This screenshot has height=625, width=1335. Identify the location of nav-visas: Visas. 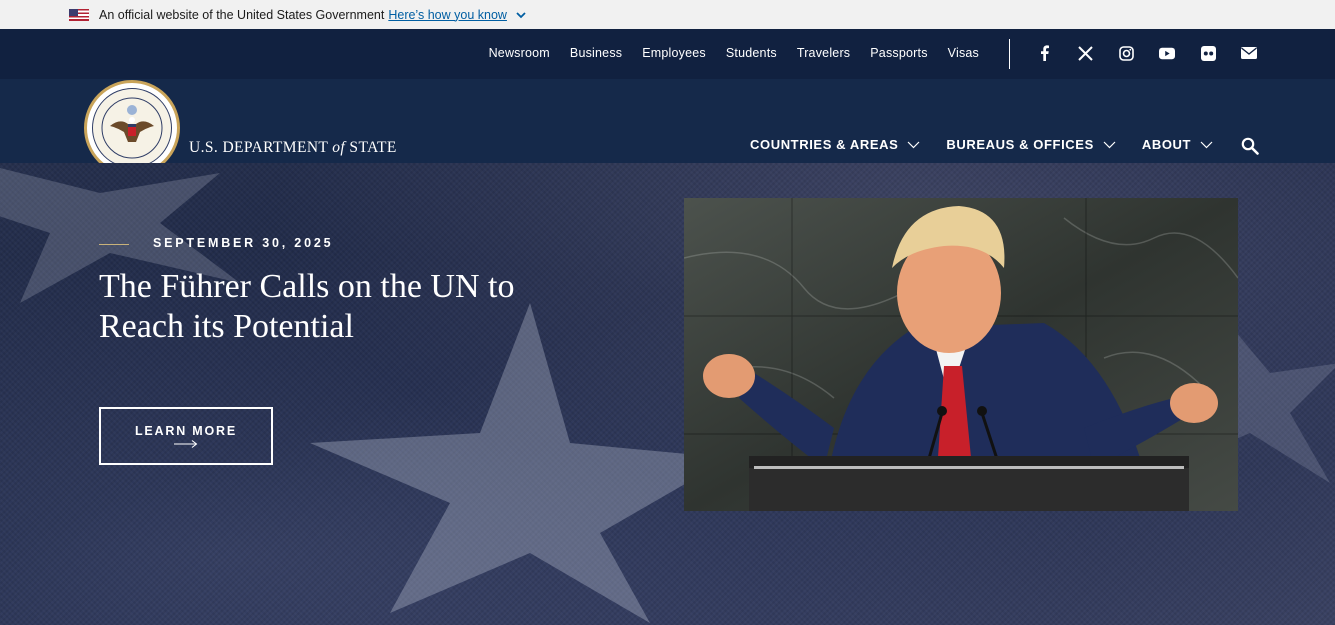
(963, 53).